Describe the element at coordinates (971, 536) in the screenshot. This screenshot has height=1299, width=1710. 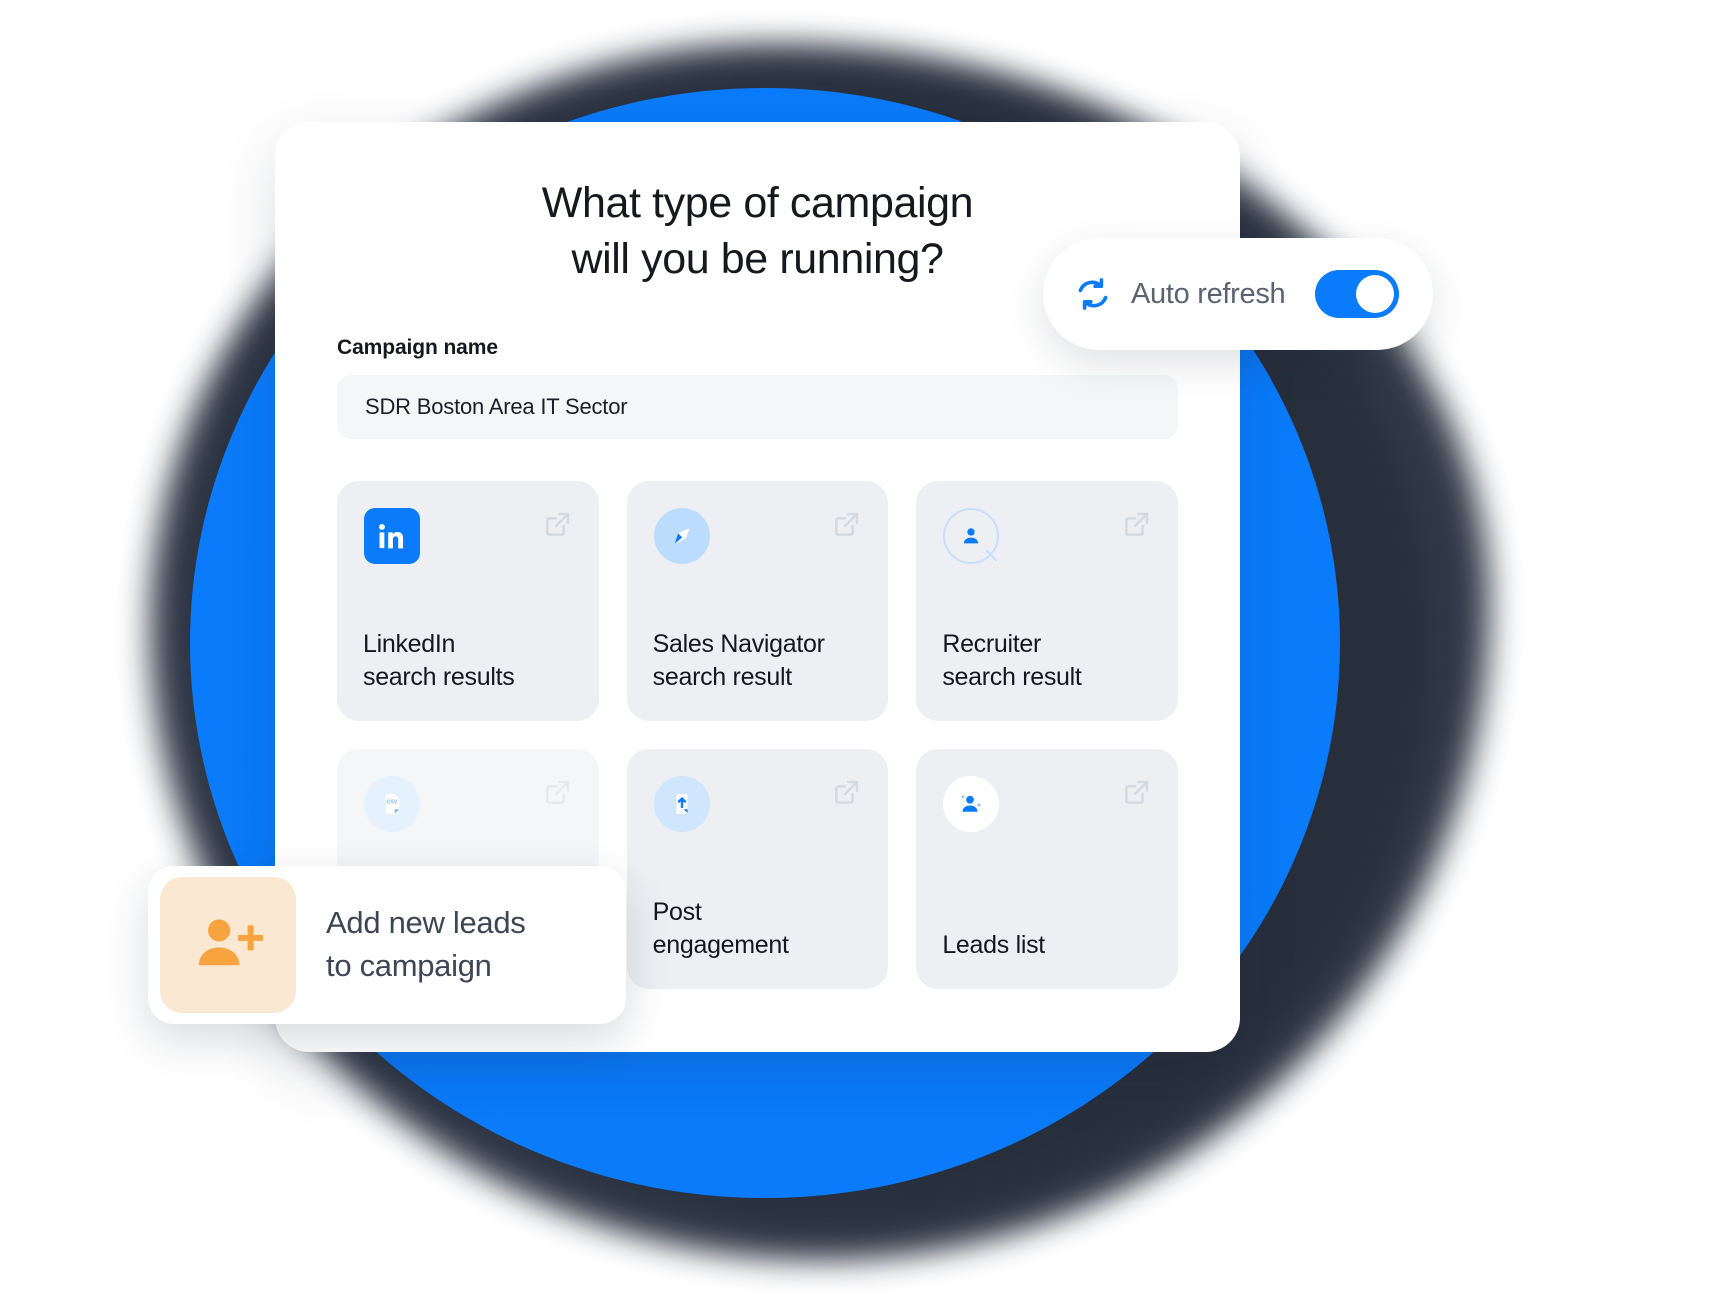
I see `person-search-icon` at that location.